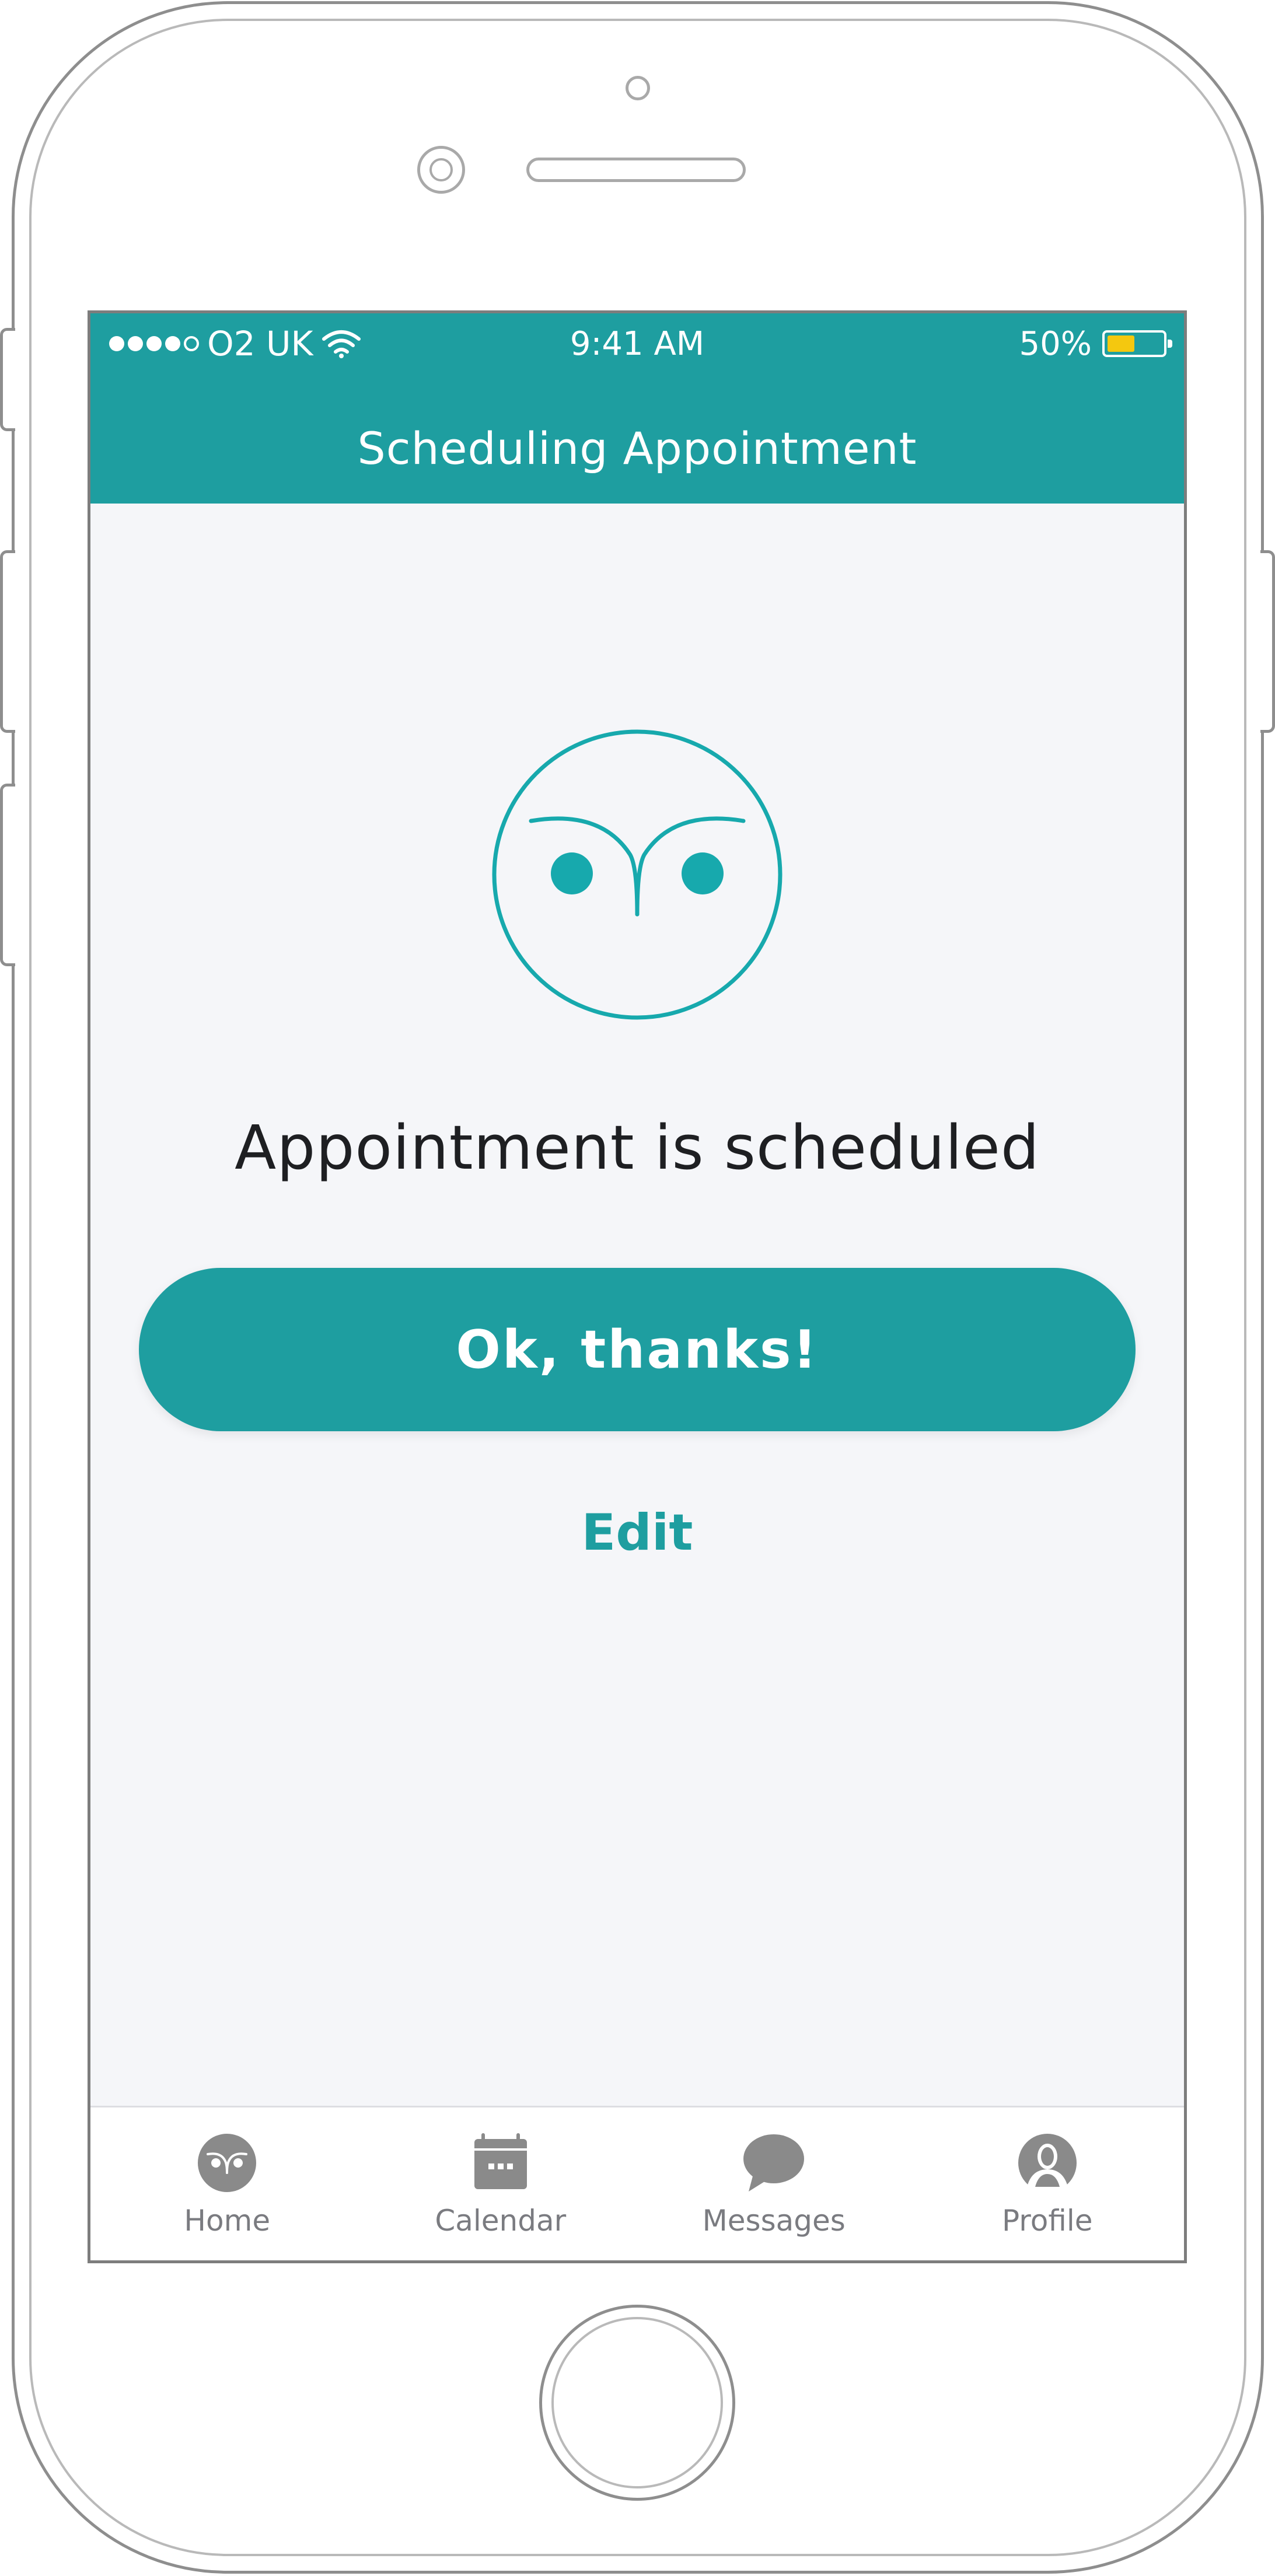 This screenshot has width=1275, height=2576. I want to click on calendar-icon, so click(500, 2161).